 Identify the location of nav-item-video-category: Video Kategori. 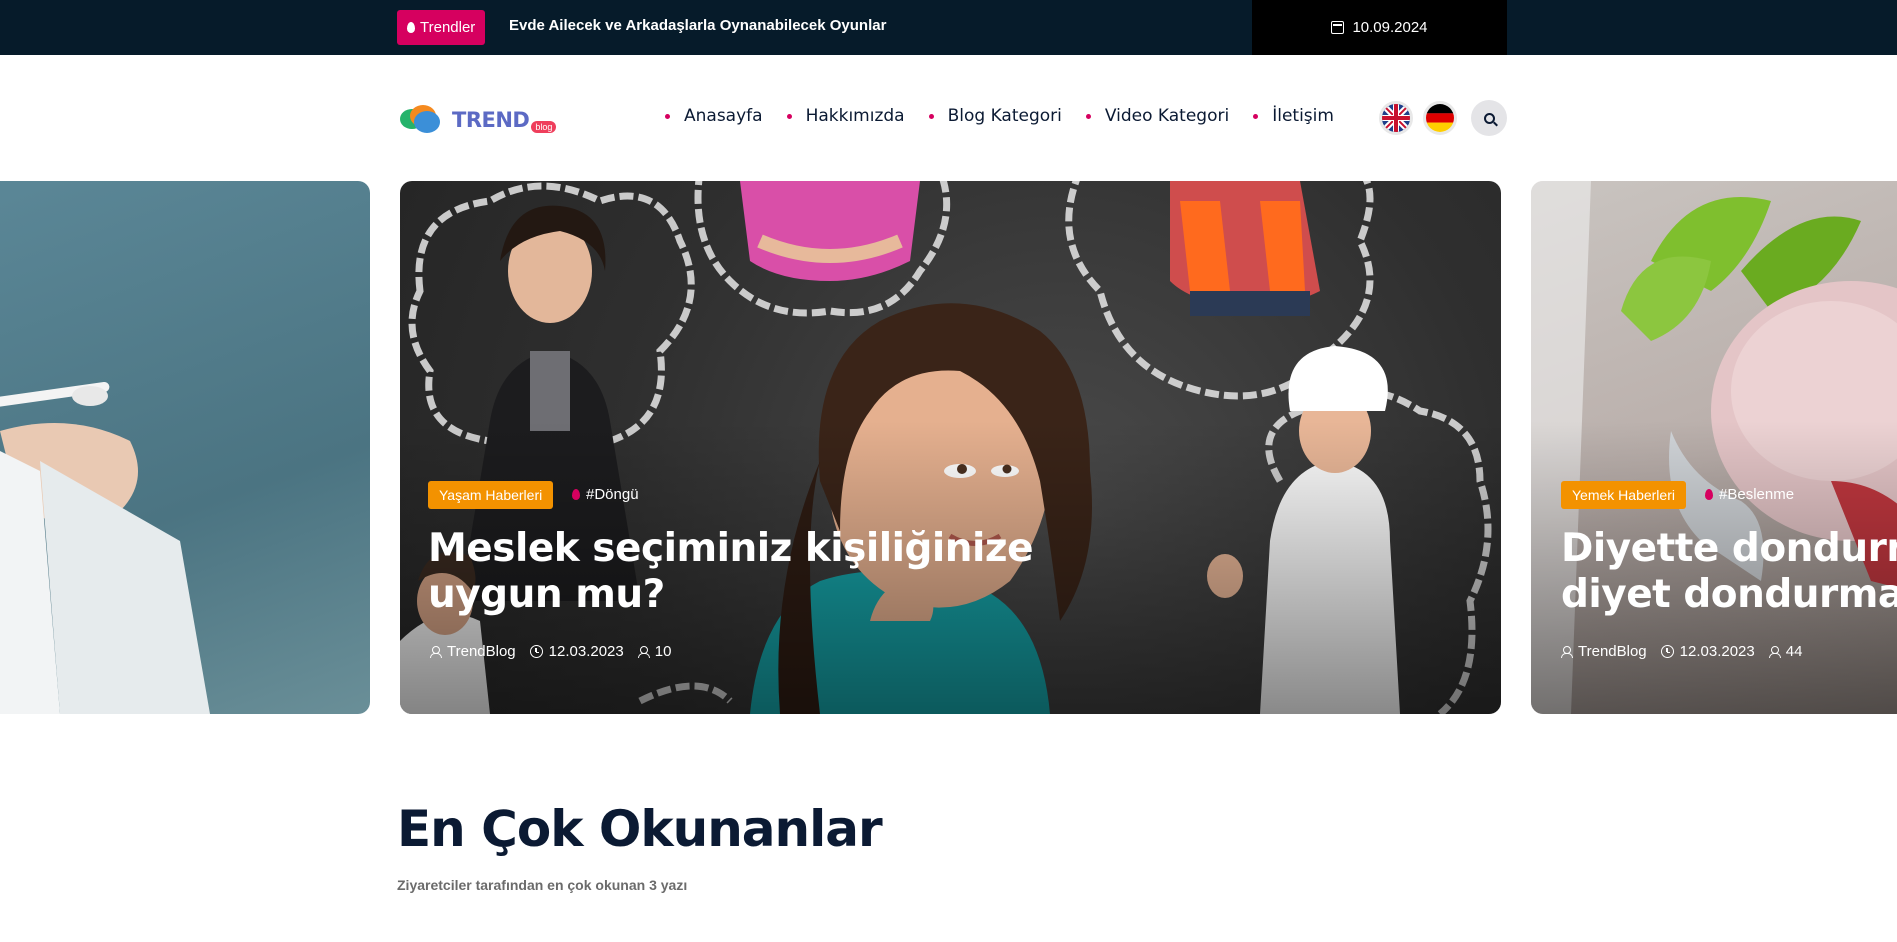
(1157, 116).